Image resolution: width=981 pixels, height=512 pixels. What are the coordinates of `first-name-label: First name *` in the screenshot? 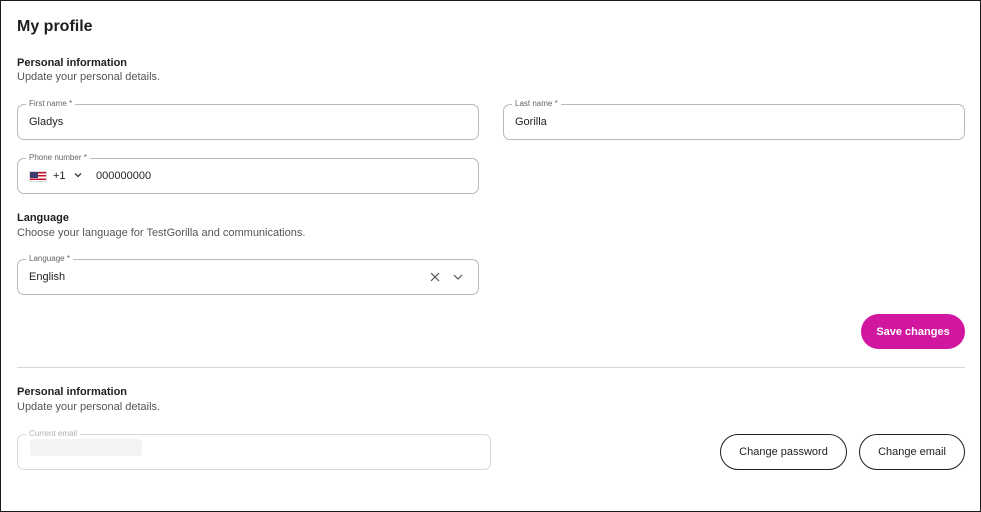 It's located at (51, 104).